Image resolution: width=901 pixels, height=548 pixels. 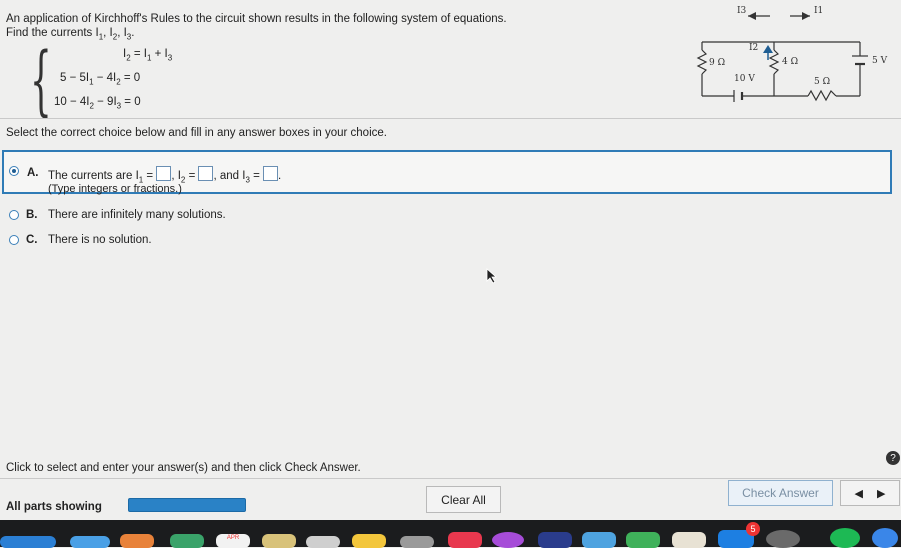 What do you see at coordinates (279, 541) in the screenshot?
I see `dock-notes-icon` at bounding box center [279, 541].